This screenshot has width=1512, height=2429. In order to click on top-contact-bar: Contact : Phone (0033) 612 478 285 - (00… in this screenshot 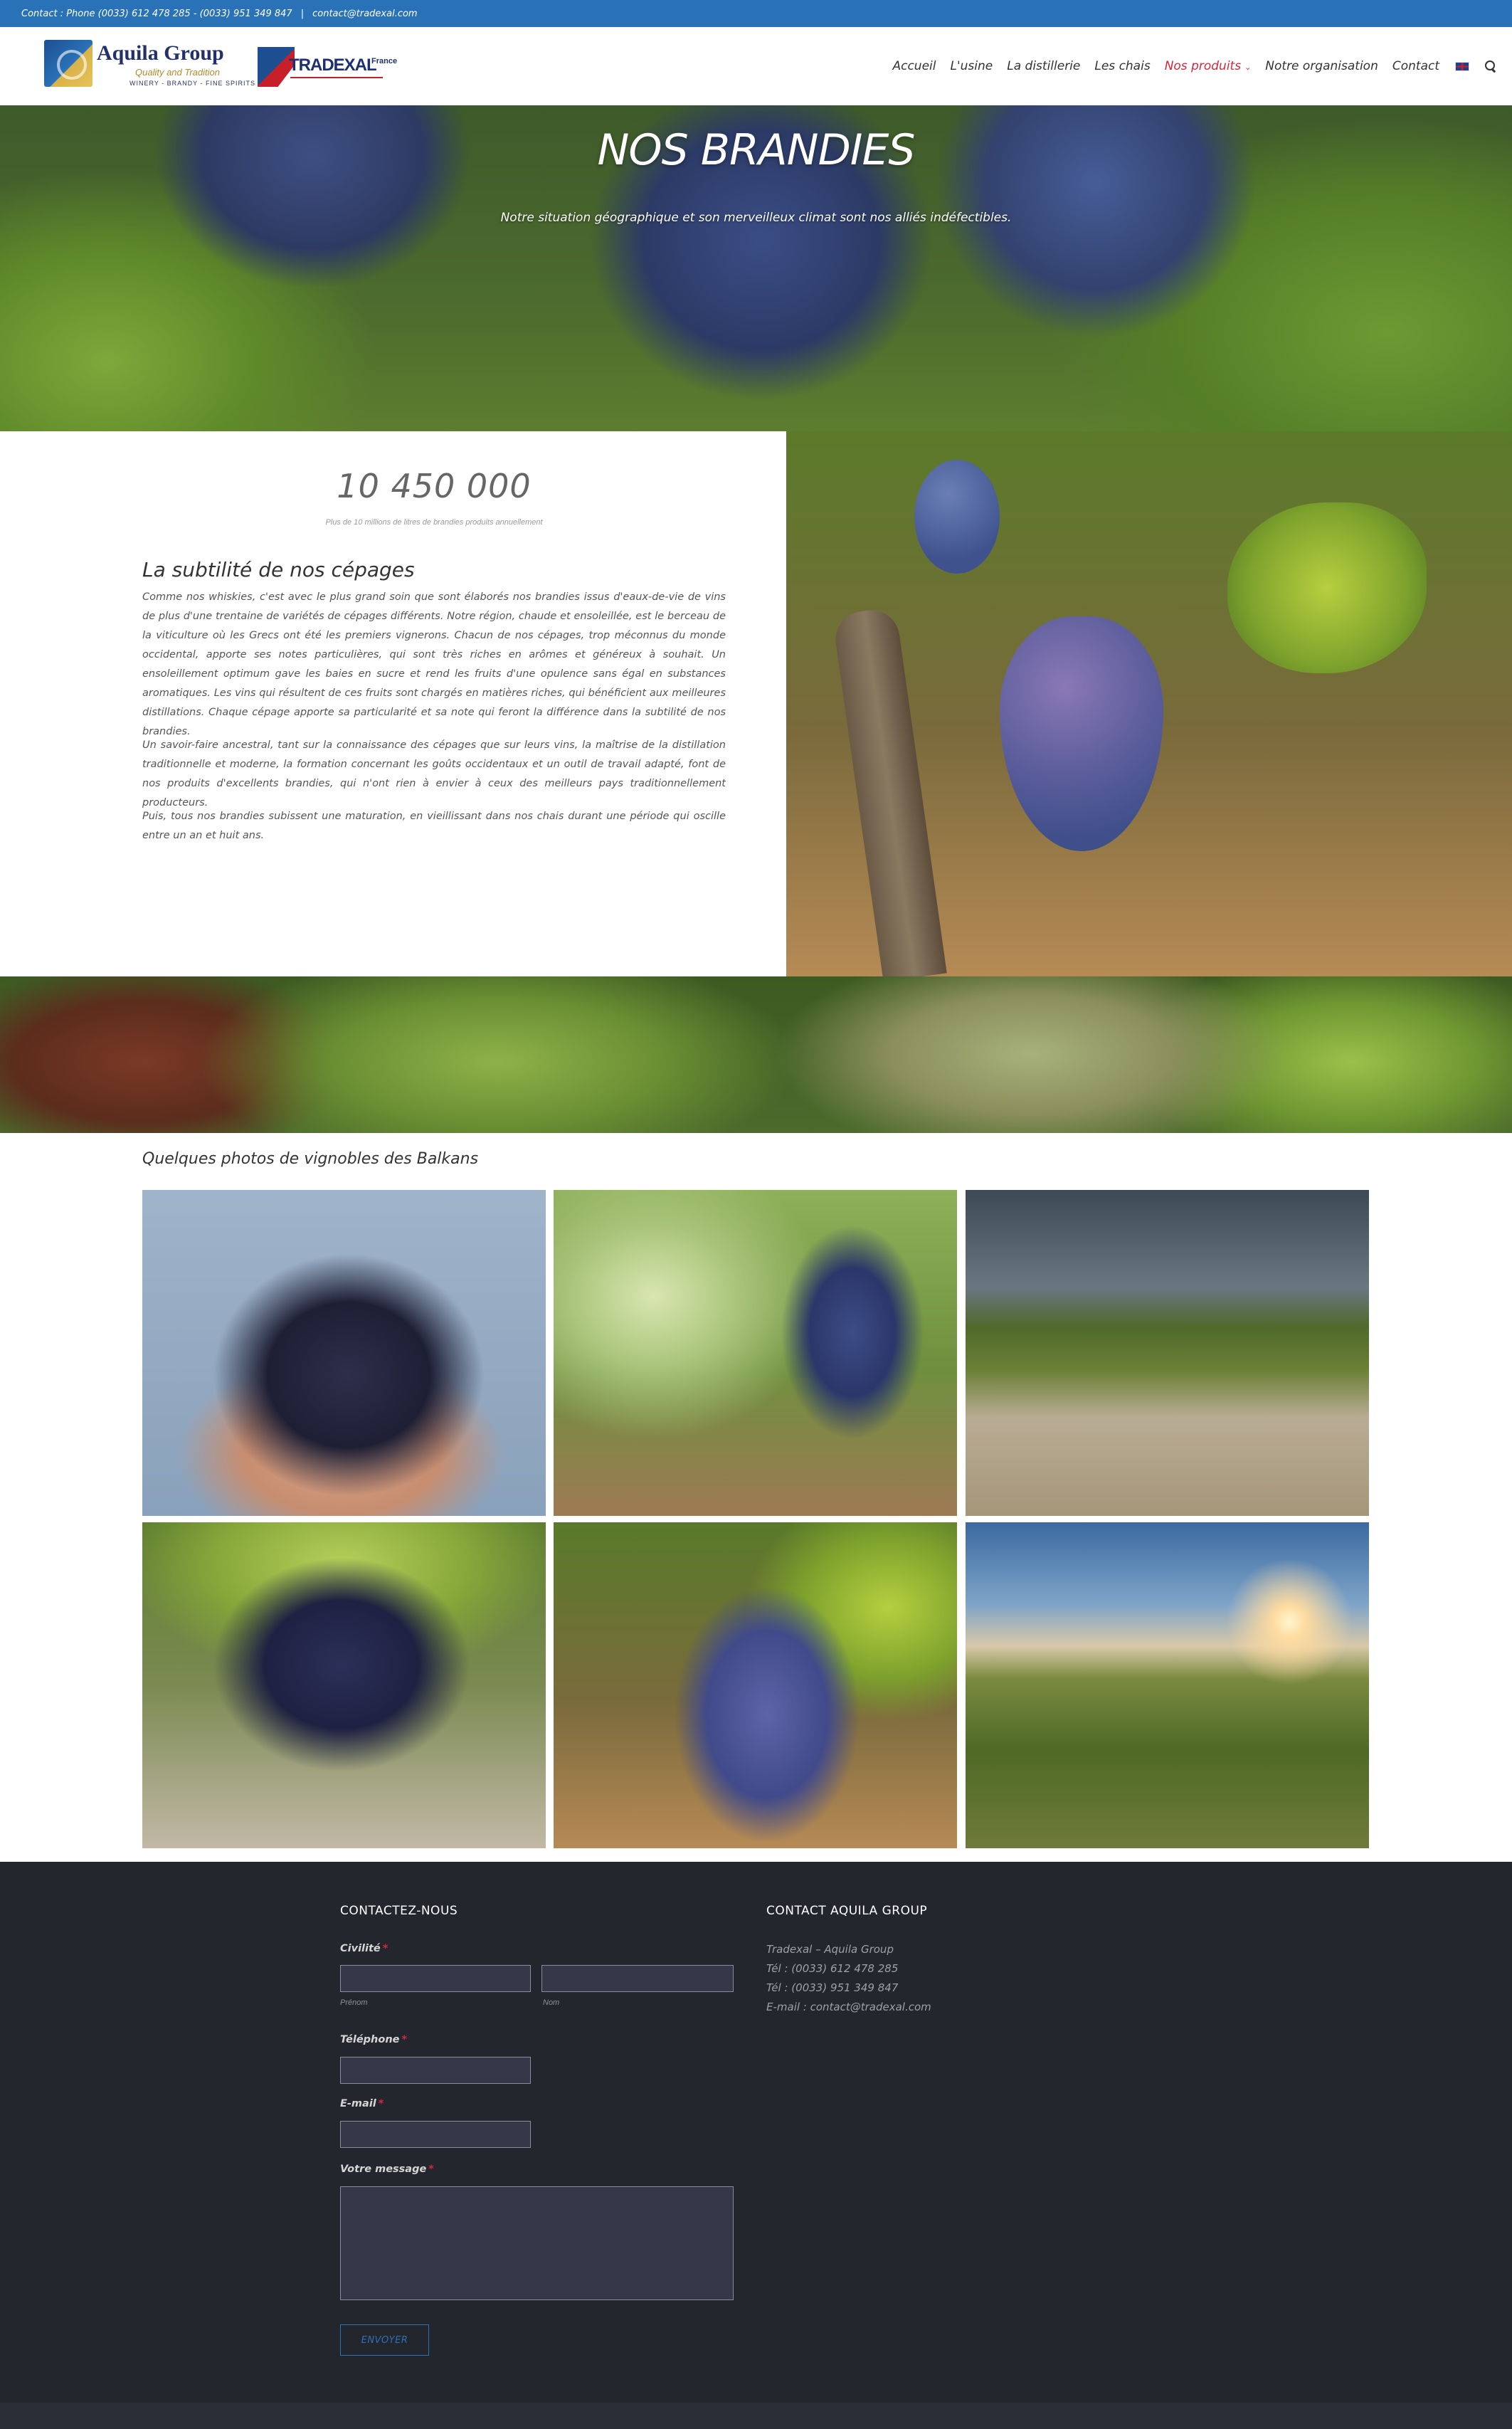, I will do `click(756, 13)`.